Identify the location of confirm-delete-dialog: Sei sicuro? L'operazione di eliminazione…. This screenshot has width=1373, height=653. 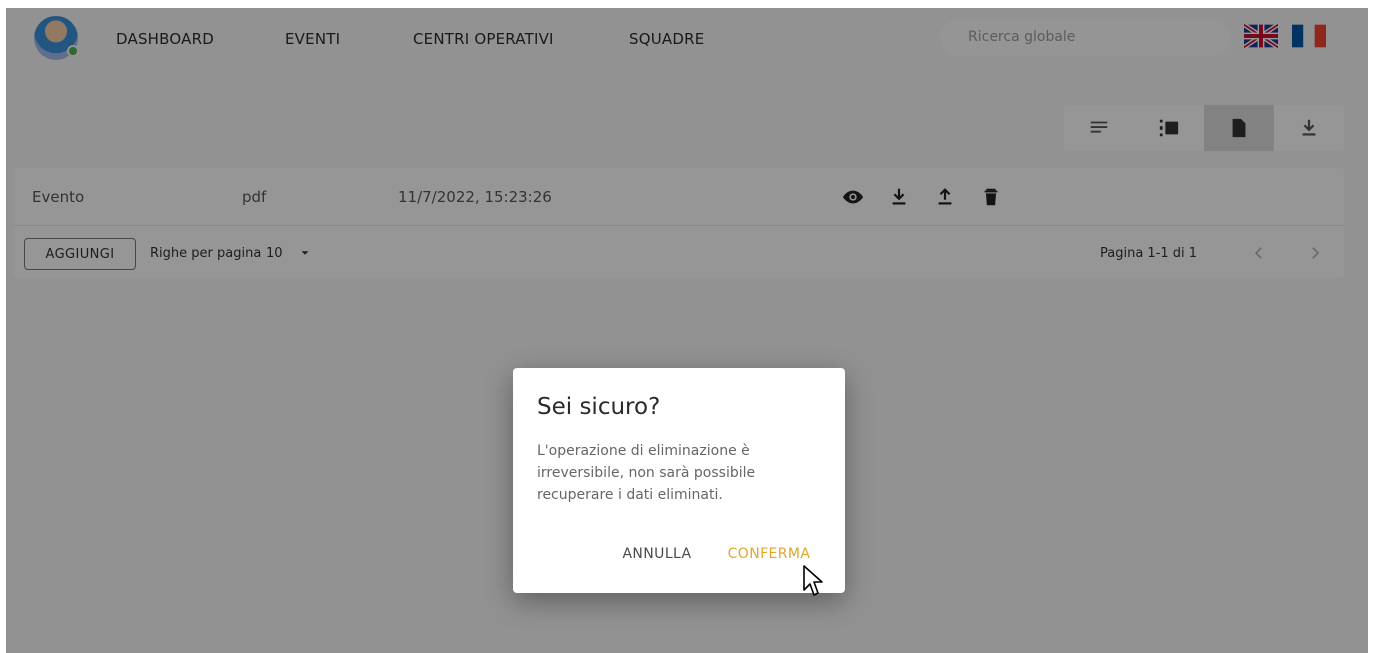
(679, 480).